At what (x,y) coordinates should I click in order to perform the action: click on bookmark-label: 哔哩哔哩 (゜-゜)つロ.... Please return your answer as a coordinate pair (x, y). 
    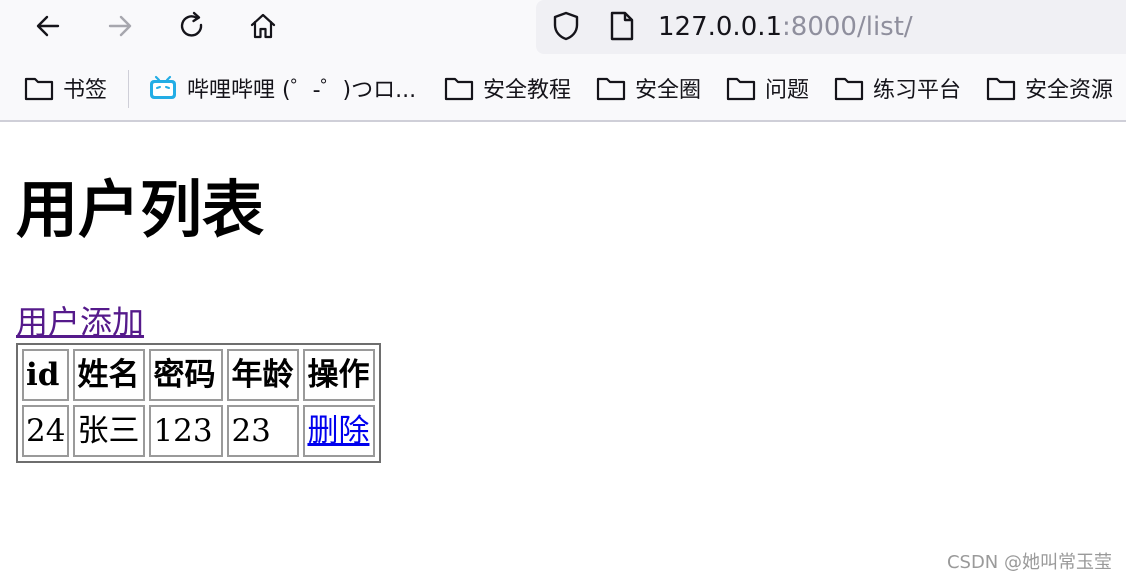
    Looking at the image, I should click on (302, 90).